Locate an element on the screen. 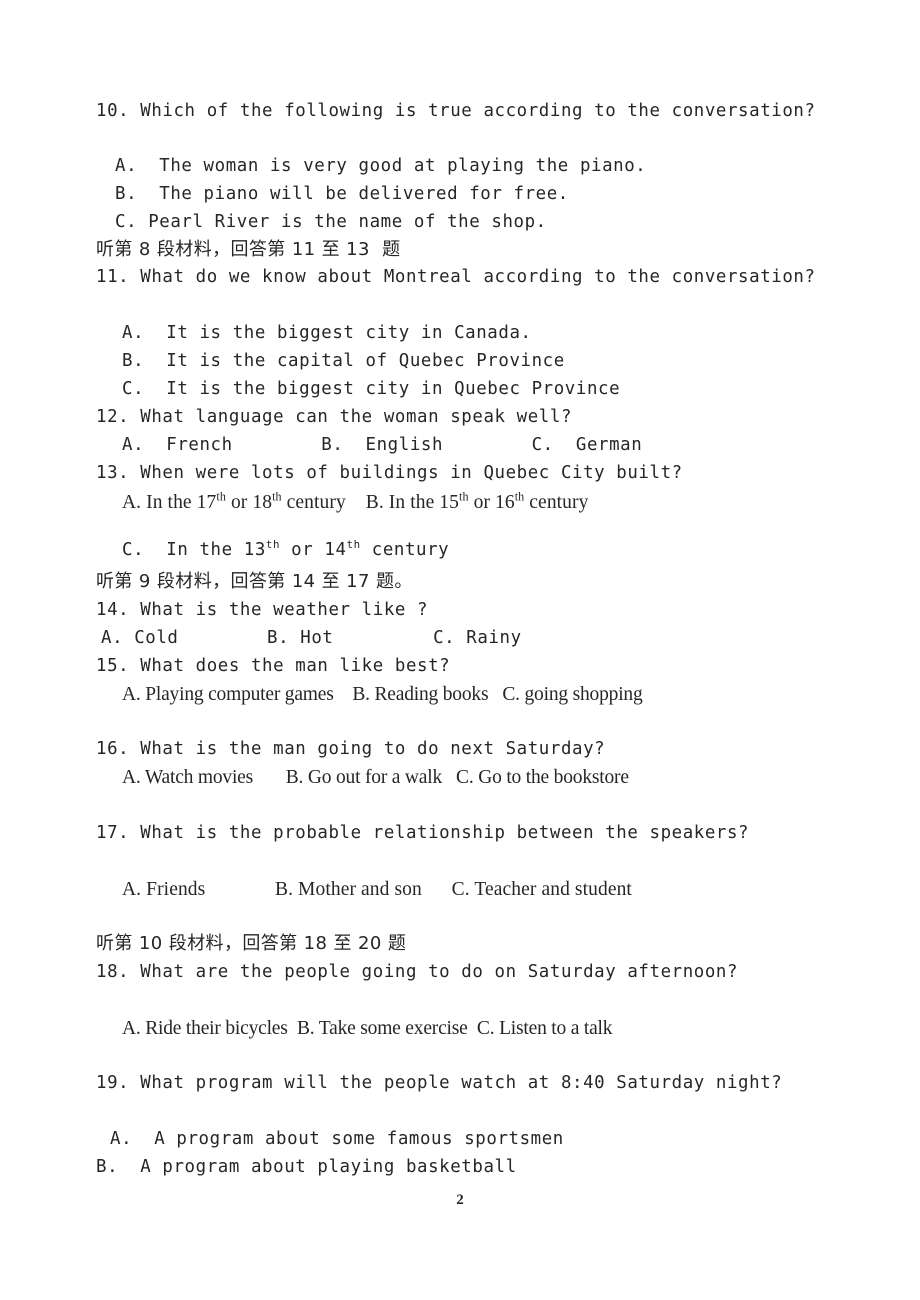 The height and width of the screenshot is (1300, 920). q13-option-b-pre: B. In the 15 is located at coordinates (412, 502).